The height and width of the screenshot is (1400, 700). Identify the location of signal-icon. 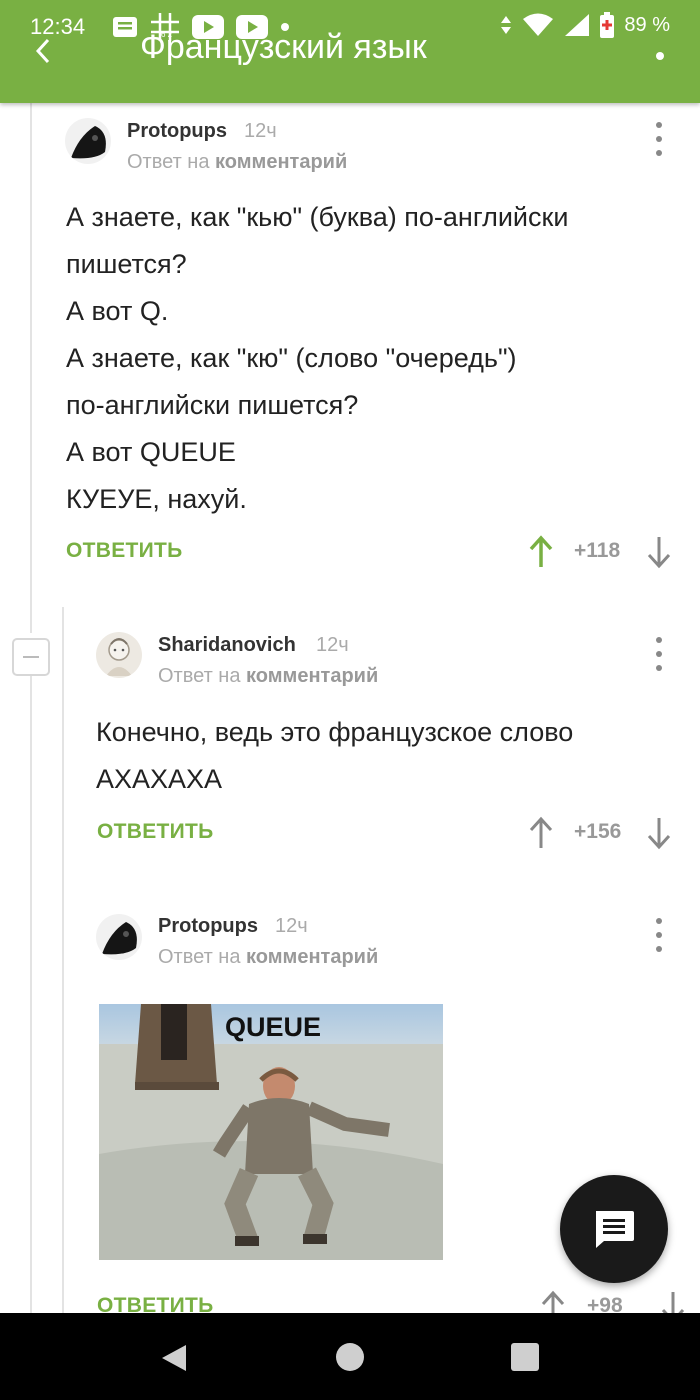
(577, 25).